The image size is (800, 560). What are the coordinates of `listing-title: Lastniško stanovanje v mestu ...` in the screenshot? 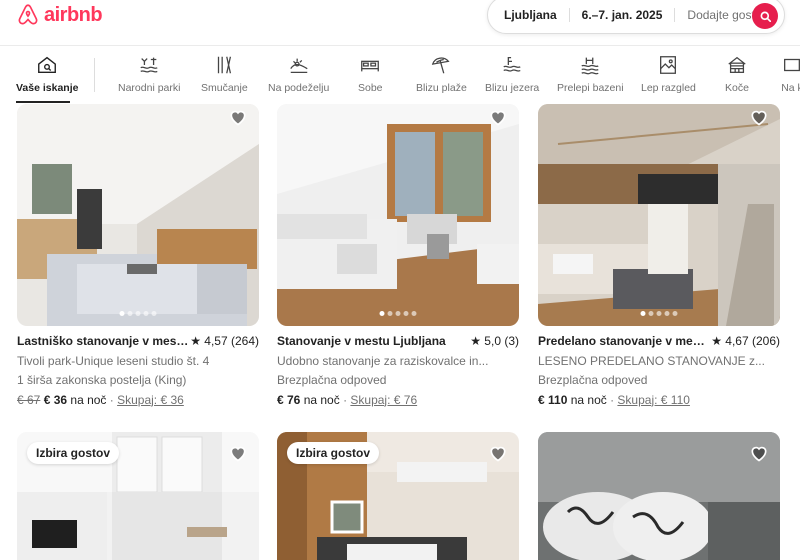 It's located at (104, 341).